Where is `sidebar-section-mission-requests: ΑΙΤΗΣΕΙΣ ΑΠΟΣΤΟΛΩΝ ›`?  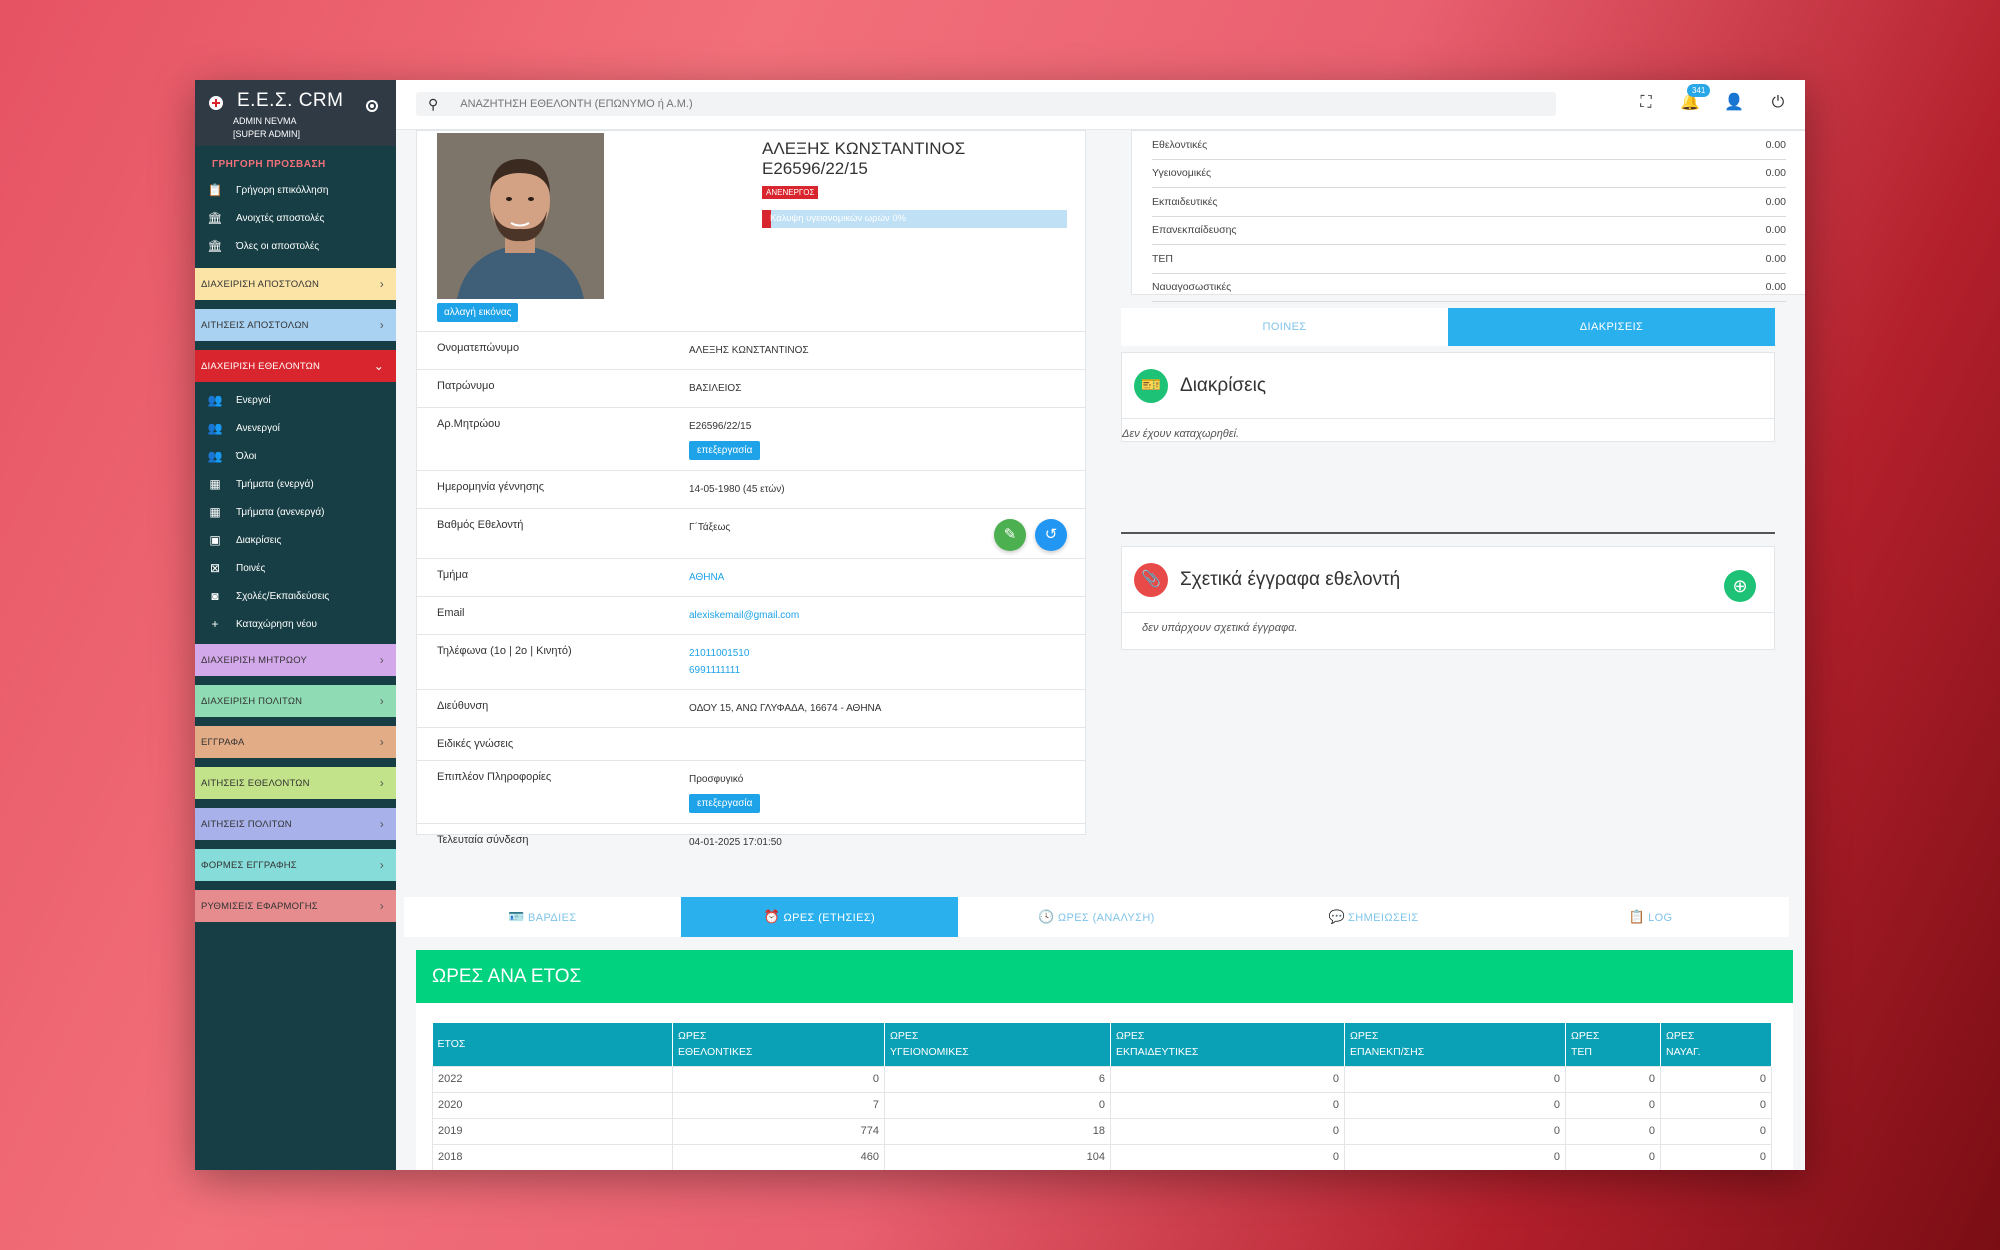 sidebar-section-mission-requests: ΑΙΤΗΣΕΙΣ ΑΠΟΣΤΟΛΩΝ › is located at coordinates (295, 325).